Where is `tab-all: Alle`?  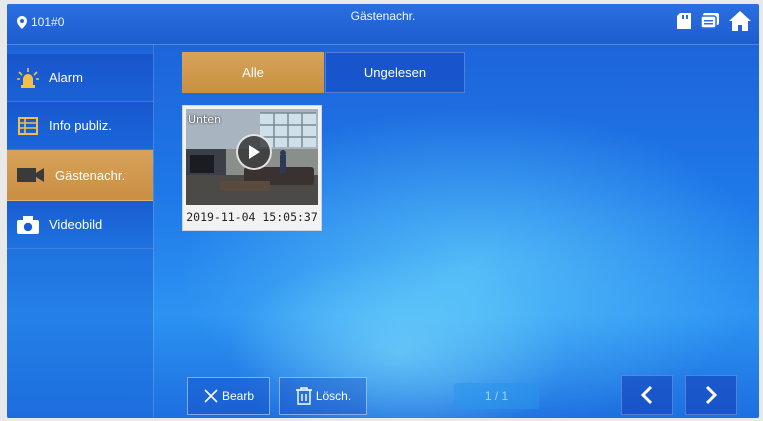
tab-all: Alle is located at coordinates (253, 72).